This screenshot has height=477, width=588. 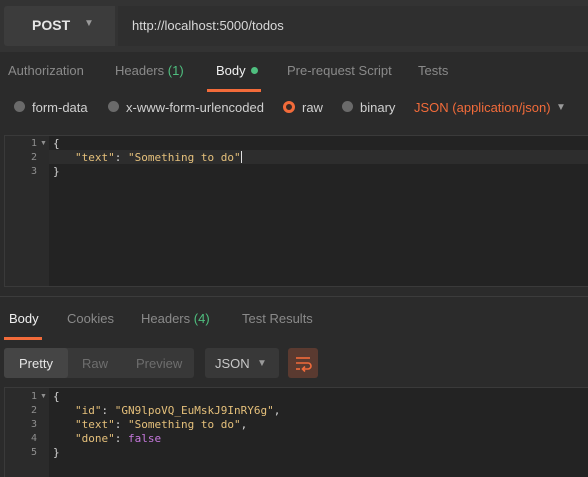 What do you see at coordinates (113, 106) in the screenshot?
I see `radio-urlencoded` at bounding box center [113, 106].